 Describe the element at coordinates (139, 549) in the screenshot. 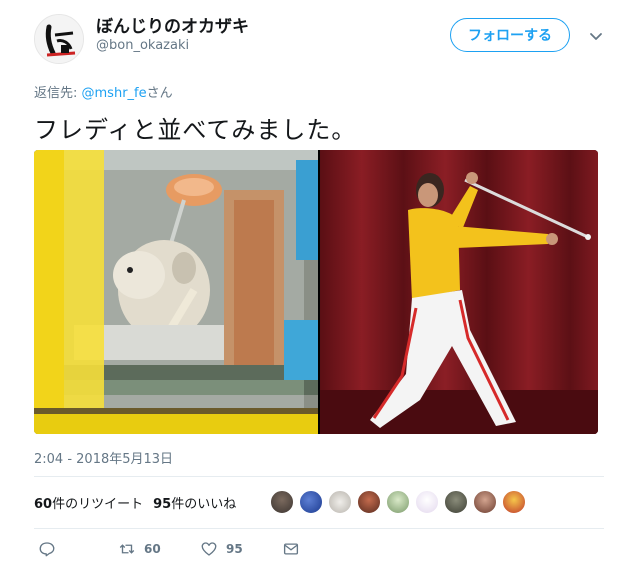

I see `retweet-button: 60` at that location.